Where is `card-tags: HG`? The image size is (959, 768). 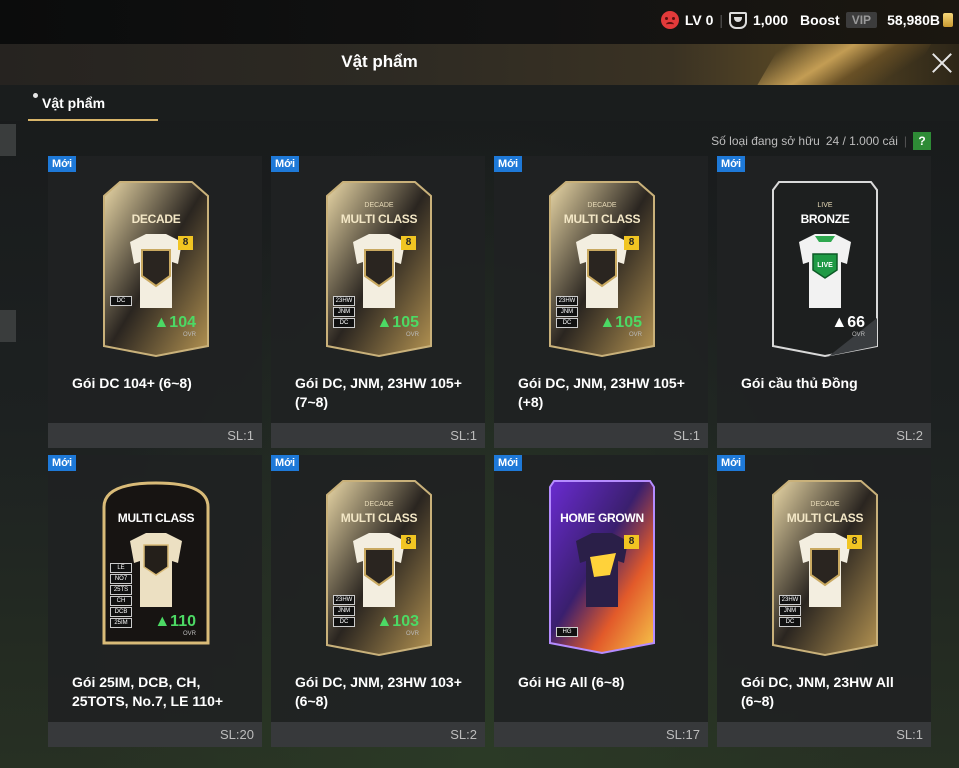
card-tags: HG is located at coordinates (567, 632).